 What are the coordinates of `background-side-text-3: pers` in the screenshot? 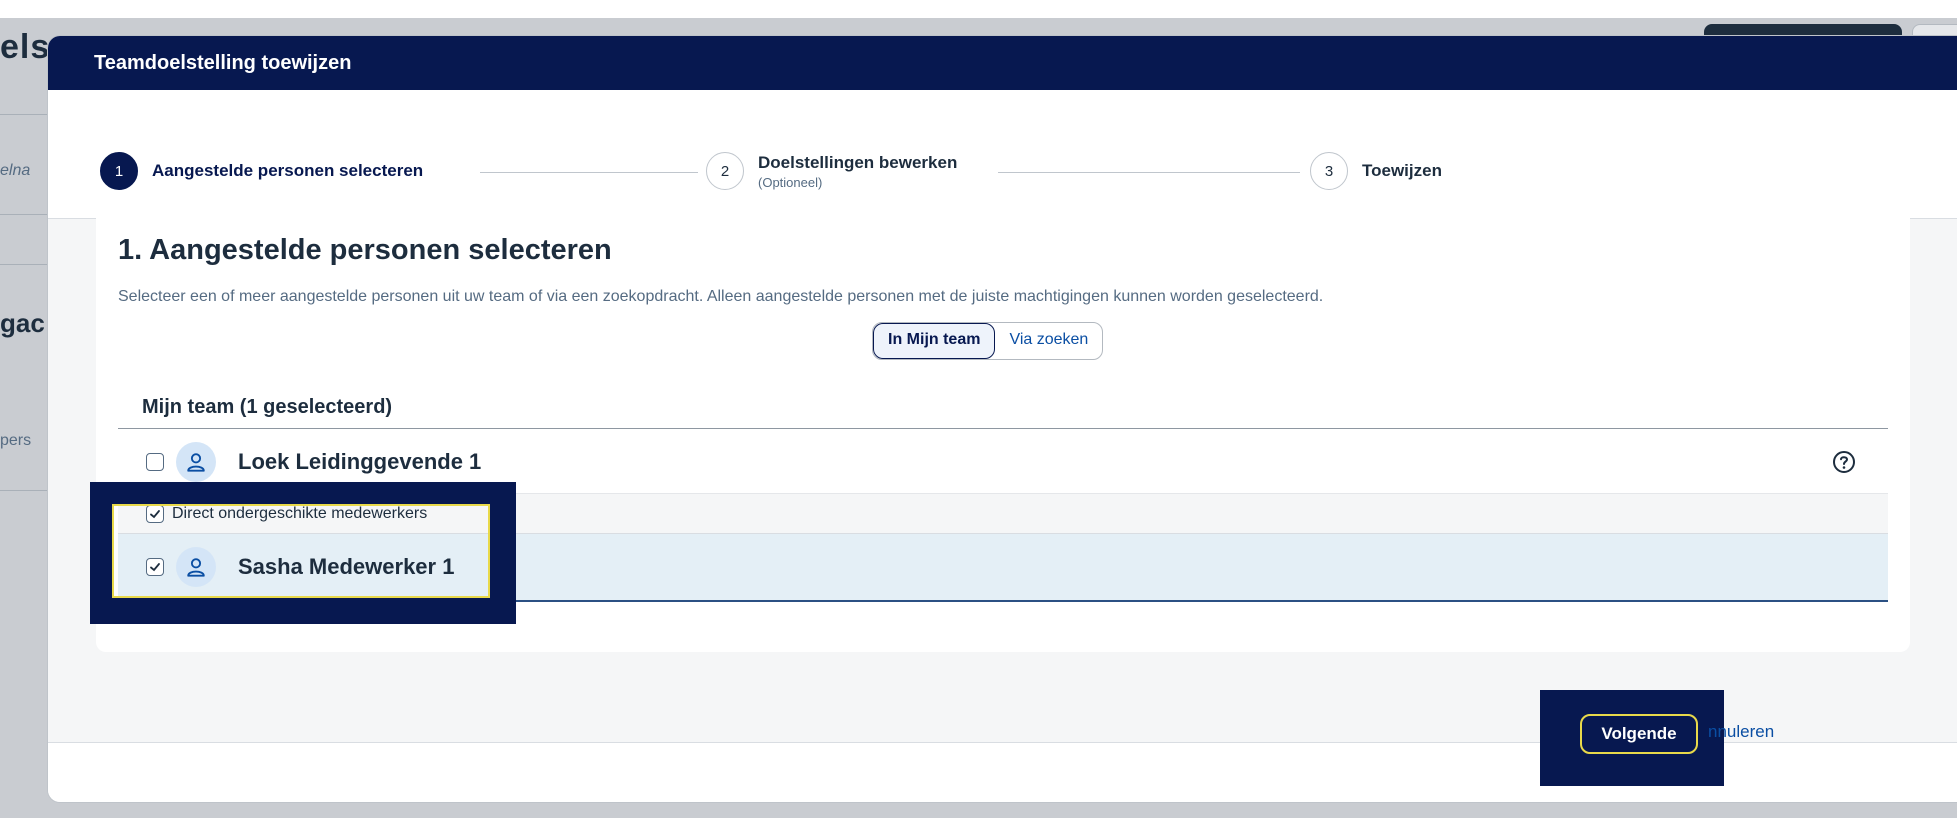 It's located at (16, 440).